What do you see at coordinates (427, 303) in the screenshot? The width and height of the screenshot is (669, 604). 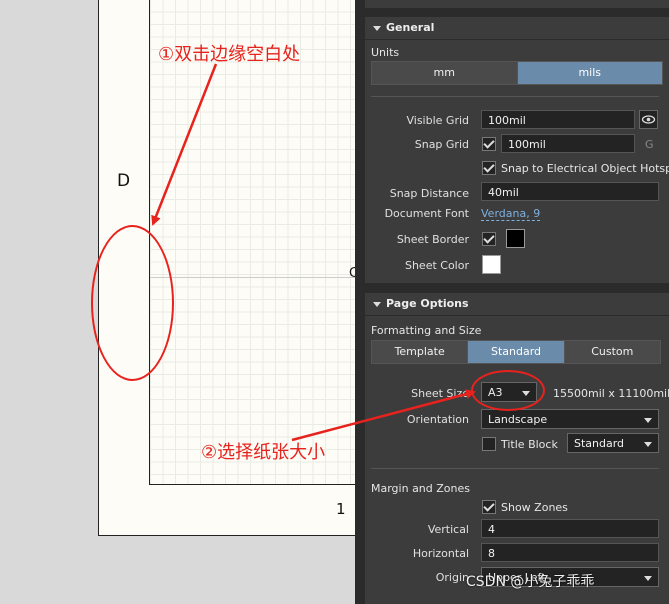 I see `section-title-page-options: Page Options` at bounding box center [427, 303].